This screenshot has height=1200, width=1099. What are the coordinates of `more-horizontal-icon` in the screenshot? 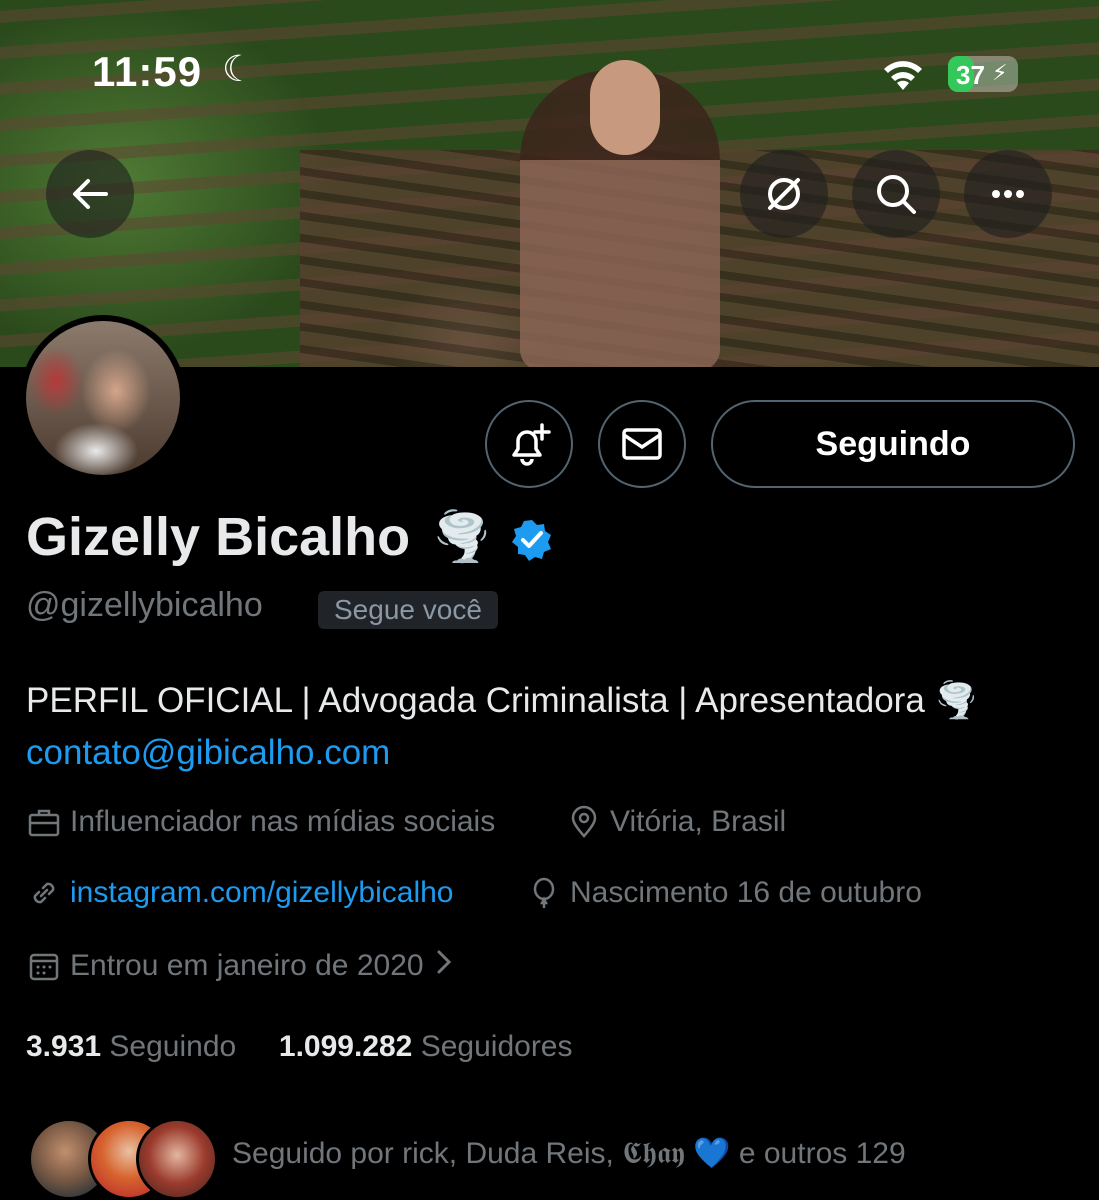 It's located at (1008, 194).